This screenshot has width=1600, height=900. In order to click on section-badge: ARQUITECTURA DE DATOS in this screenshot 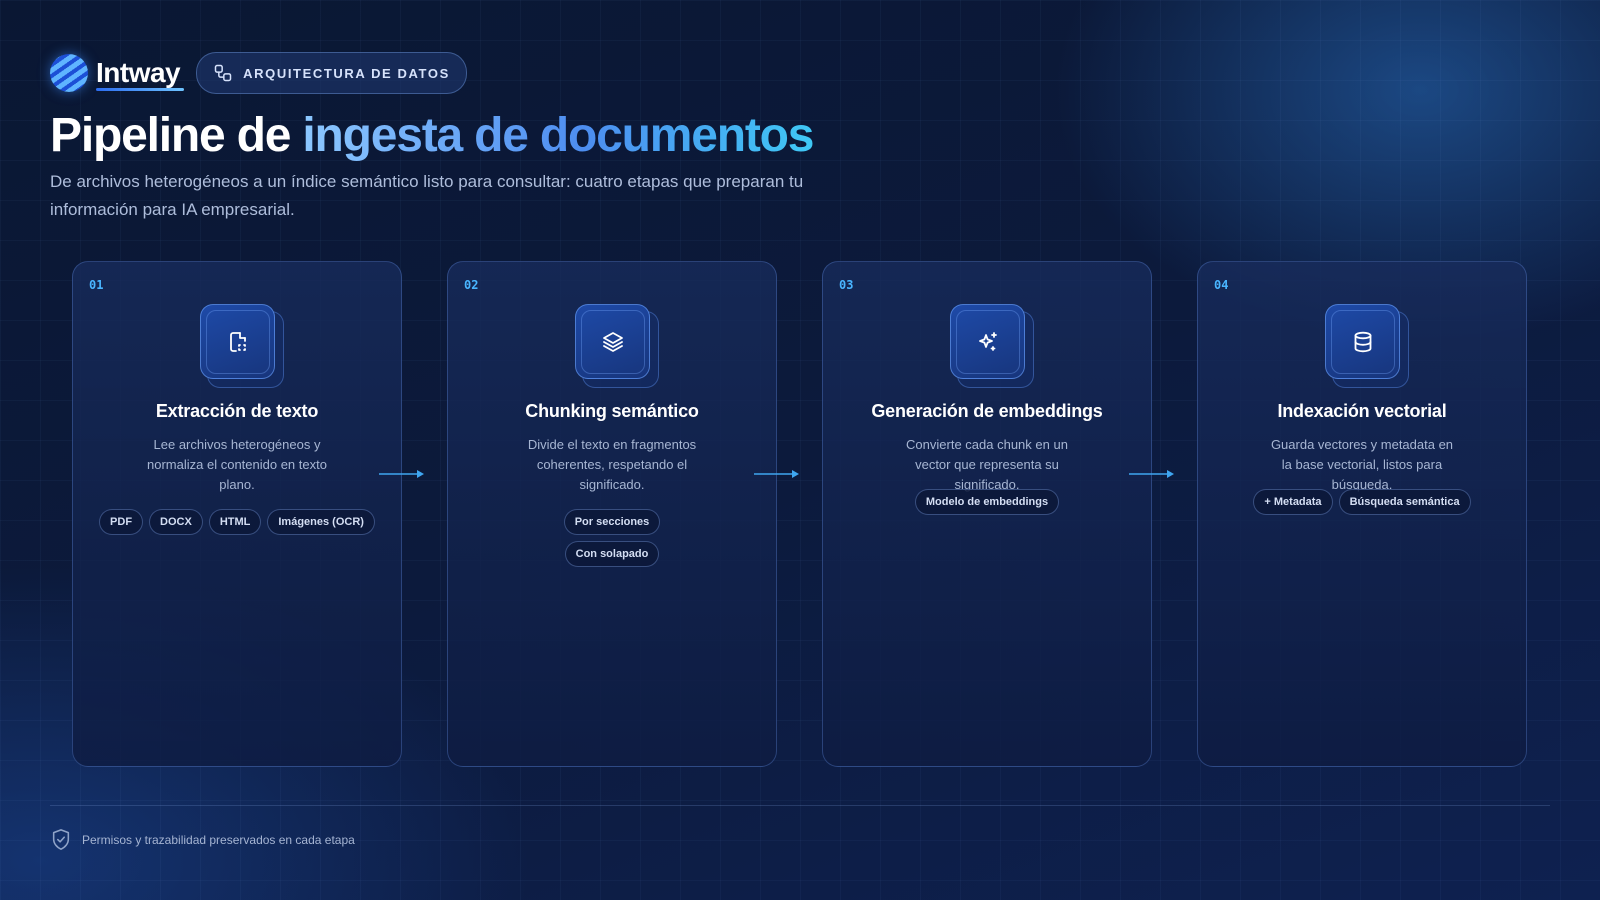, I will do `click(331, 73)`.